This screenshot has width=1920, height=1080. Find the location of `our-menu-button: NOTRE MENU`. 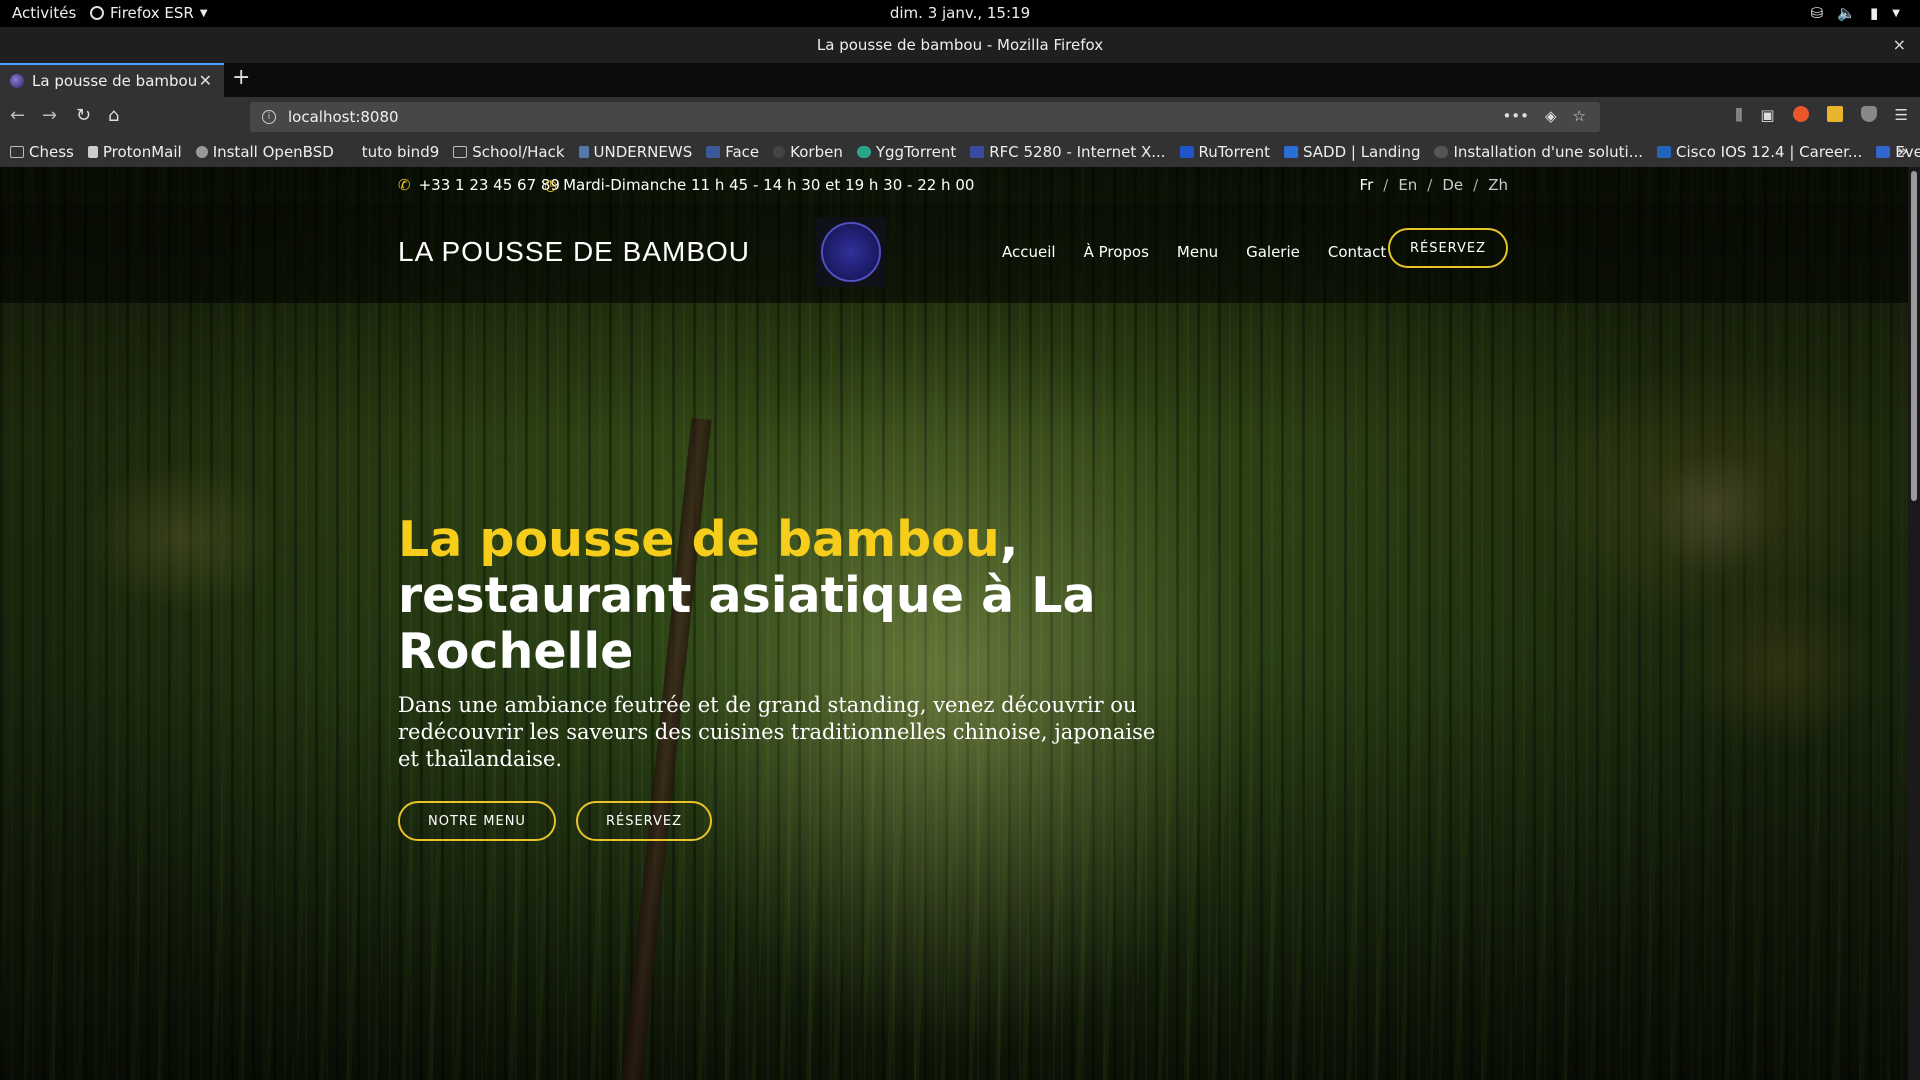

our-menu-button: NOTRE MENU is located at coordinates (477, 821).